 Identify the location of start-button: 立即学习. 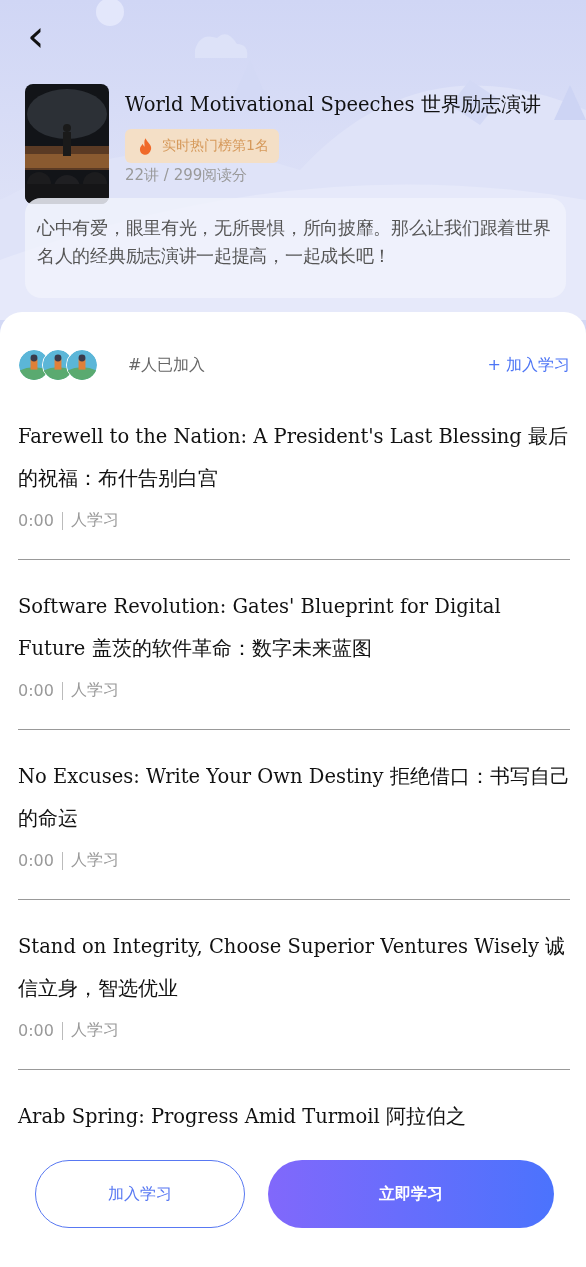
(411, 1194).